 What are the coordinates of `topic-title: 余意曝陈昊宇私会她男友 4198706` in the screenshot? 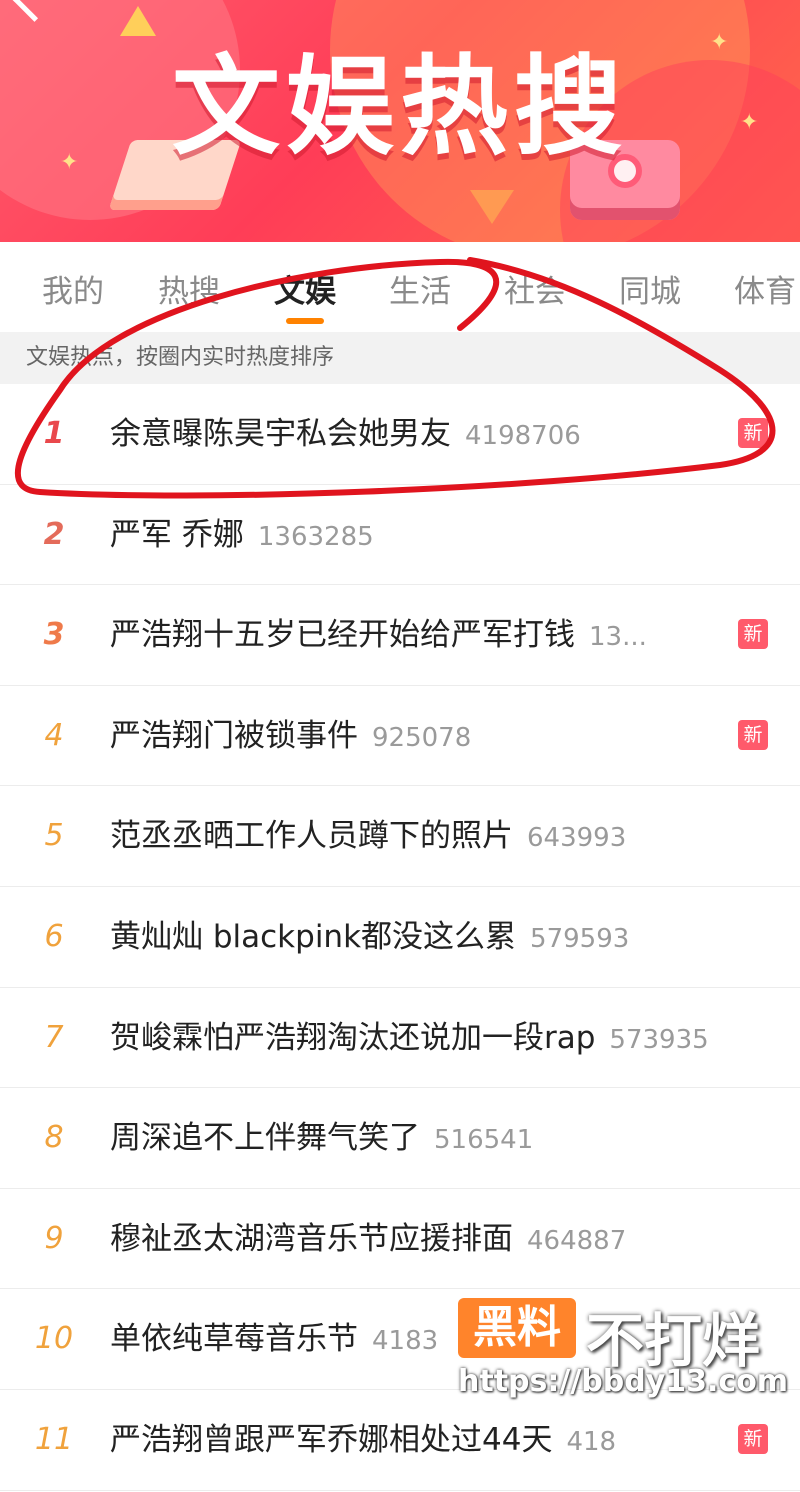 It's located at (345, 435).